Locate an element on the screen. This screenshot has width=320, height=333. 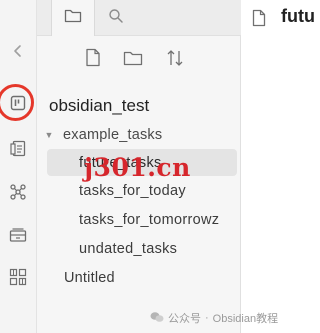
wechat-account-name: Obsidian教程 is located at coordinates (245, 319).